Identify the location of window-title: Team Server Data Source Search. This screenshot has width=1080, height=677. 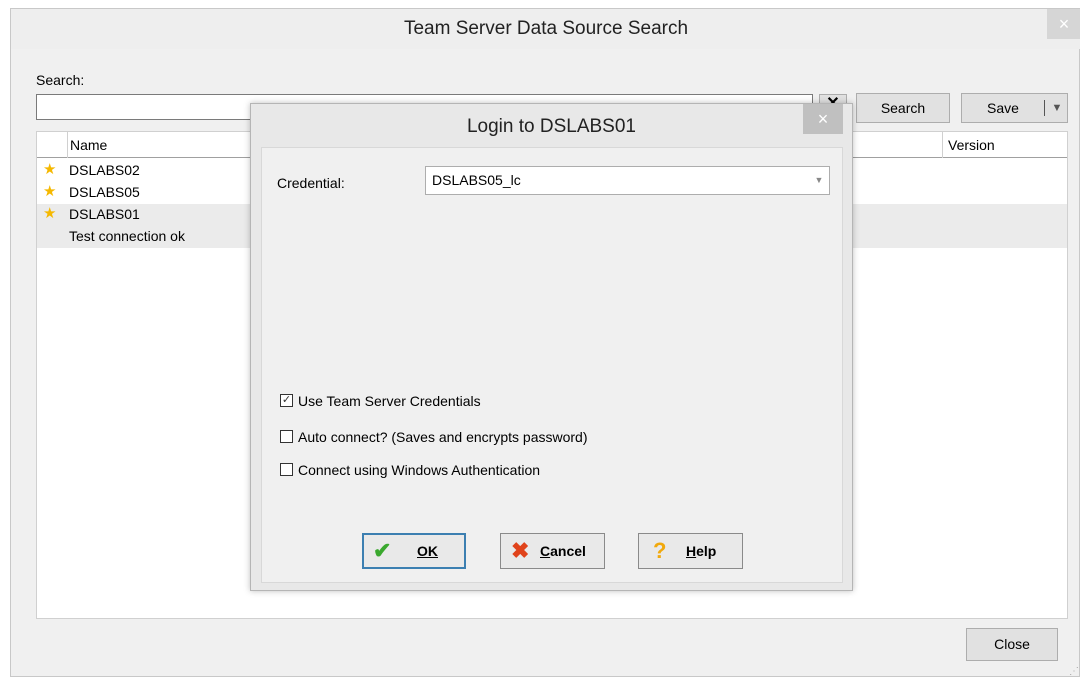
(545, 29).